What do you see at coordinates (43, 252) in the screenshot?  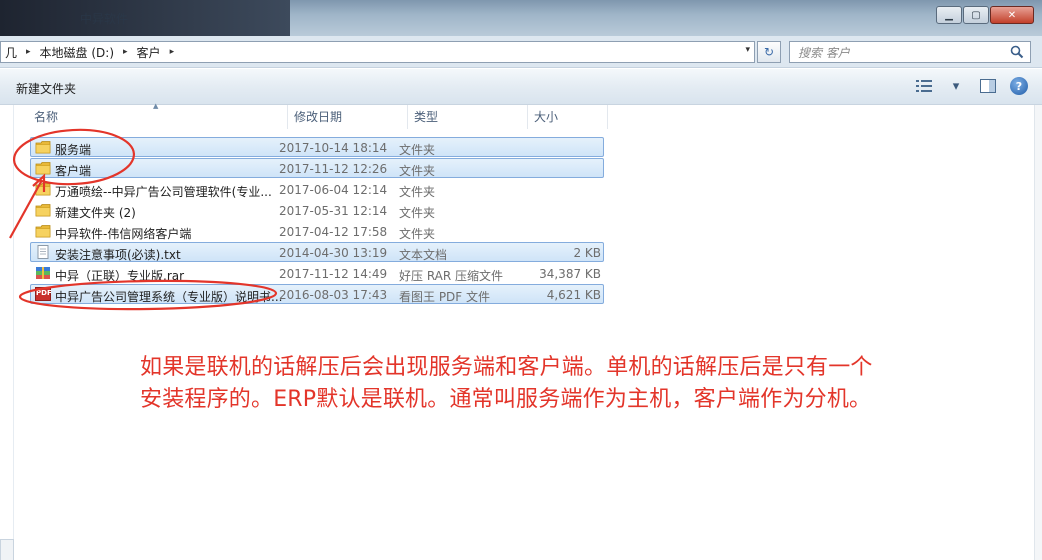 I see `text-file-icon` at bounding box center [43, 252].